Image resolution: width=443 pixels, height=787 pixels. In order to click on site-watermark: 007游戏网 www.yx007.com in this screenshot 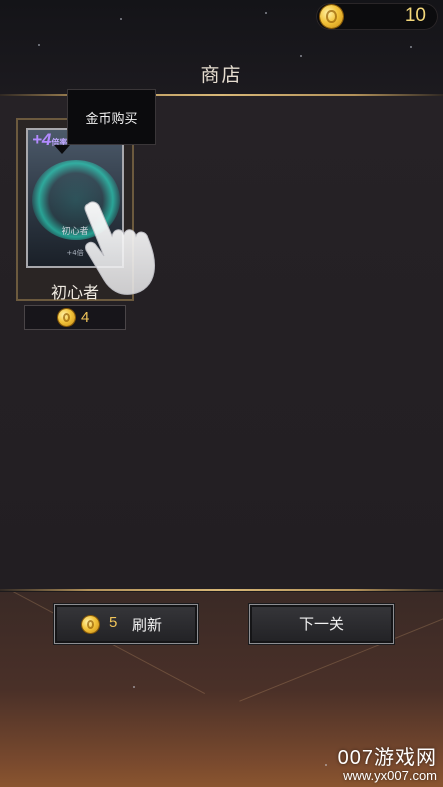, I will do `click(387, 762)`.